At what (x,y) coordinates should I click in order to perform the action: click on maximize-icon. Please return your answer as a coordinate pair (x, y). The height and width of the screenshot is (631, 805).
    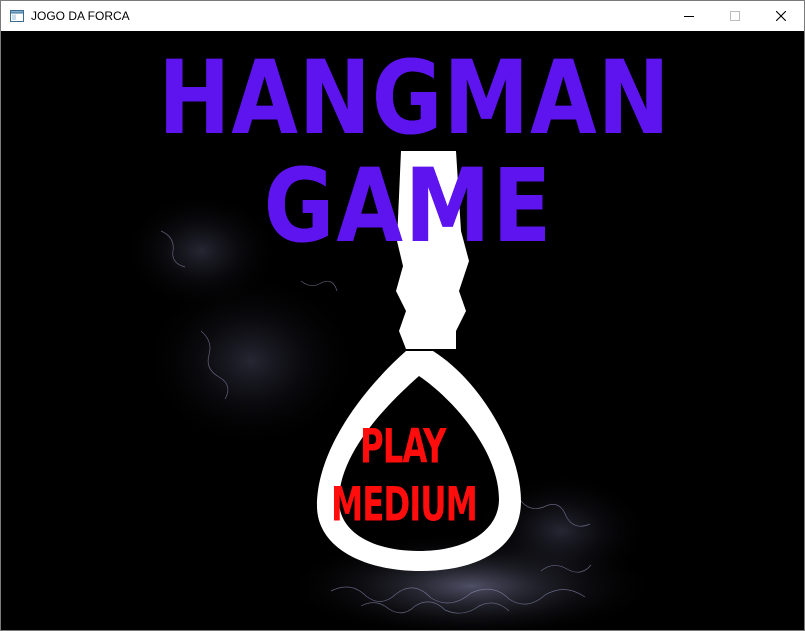
    Looking at the image, I should click on (735, 16).